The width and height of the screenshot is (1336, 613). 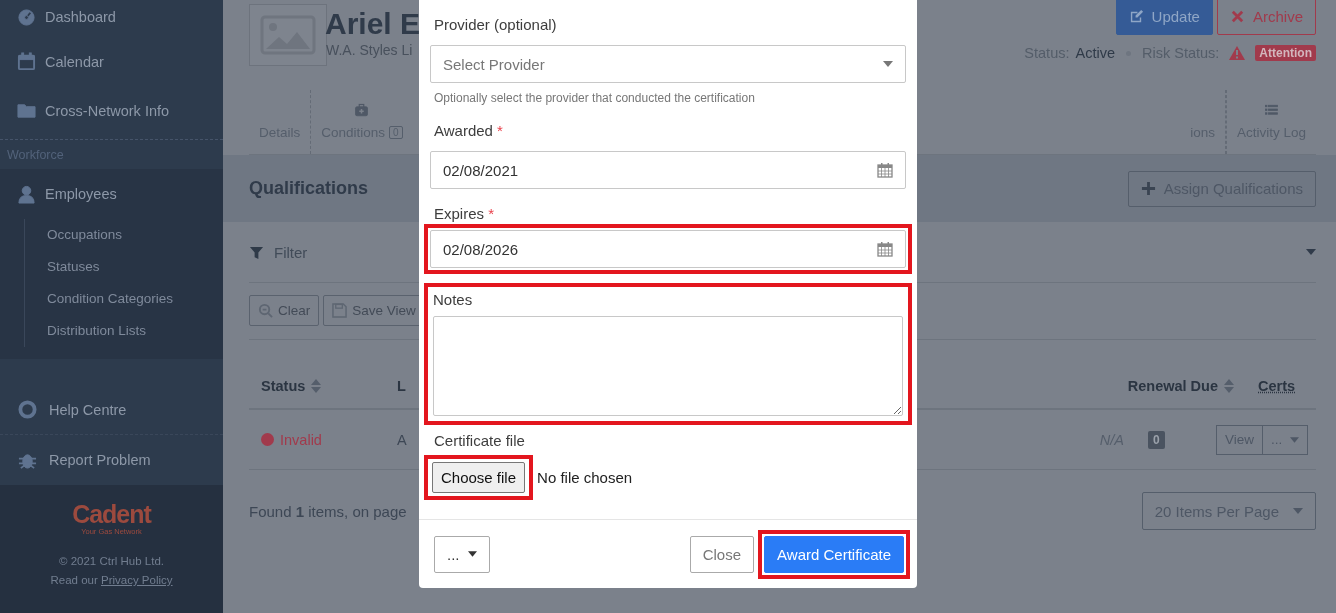 What do you see at coordinates (1271, 110) in the screenshot?
I see `list-icon` at bounding box center [1271, 110].